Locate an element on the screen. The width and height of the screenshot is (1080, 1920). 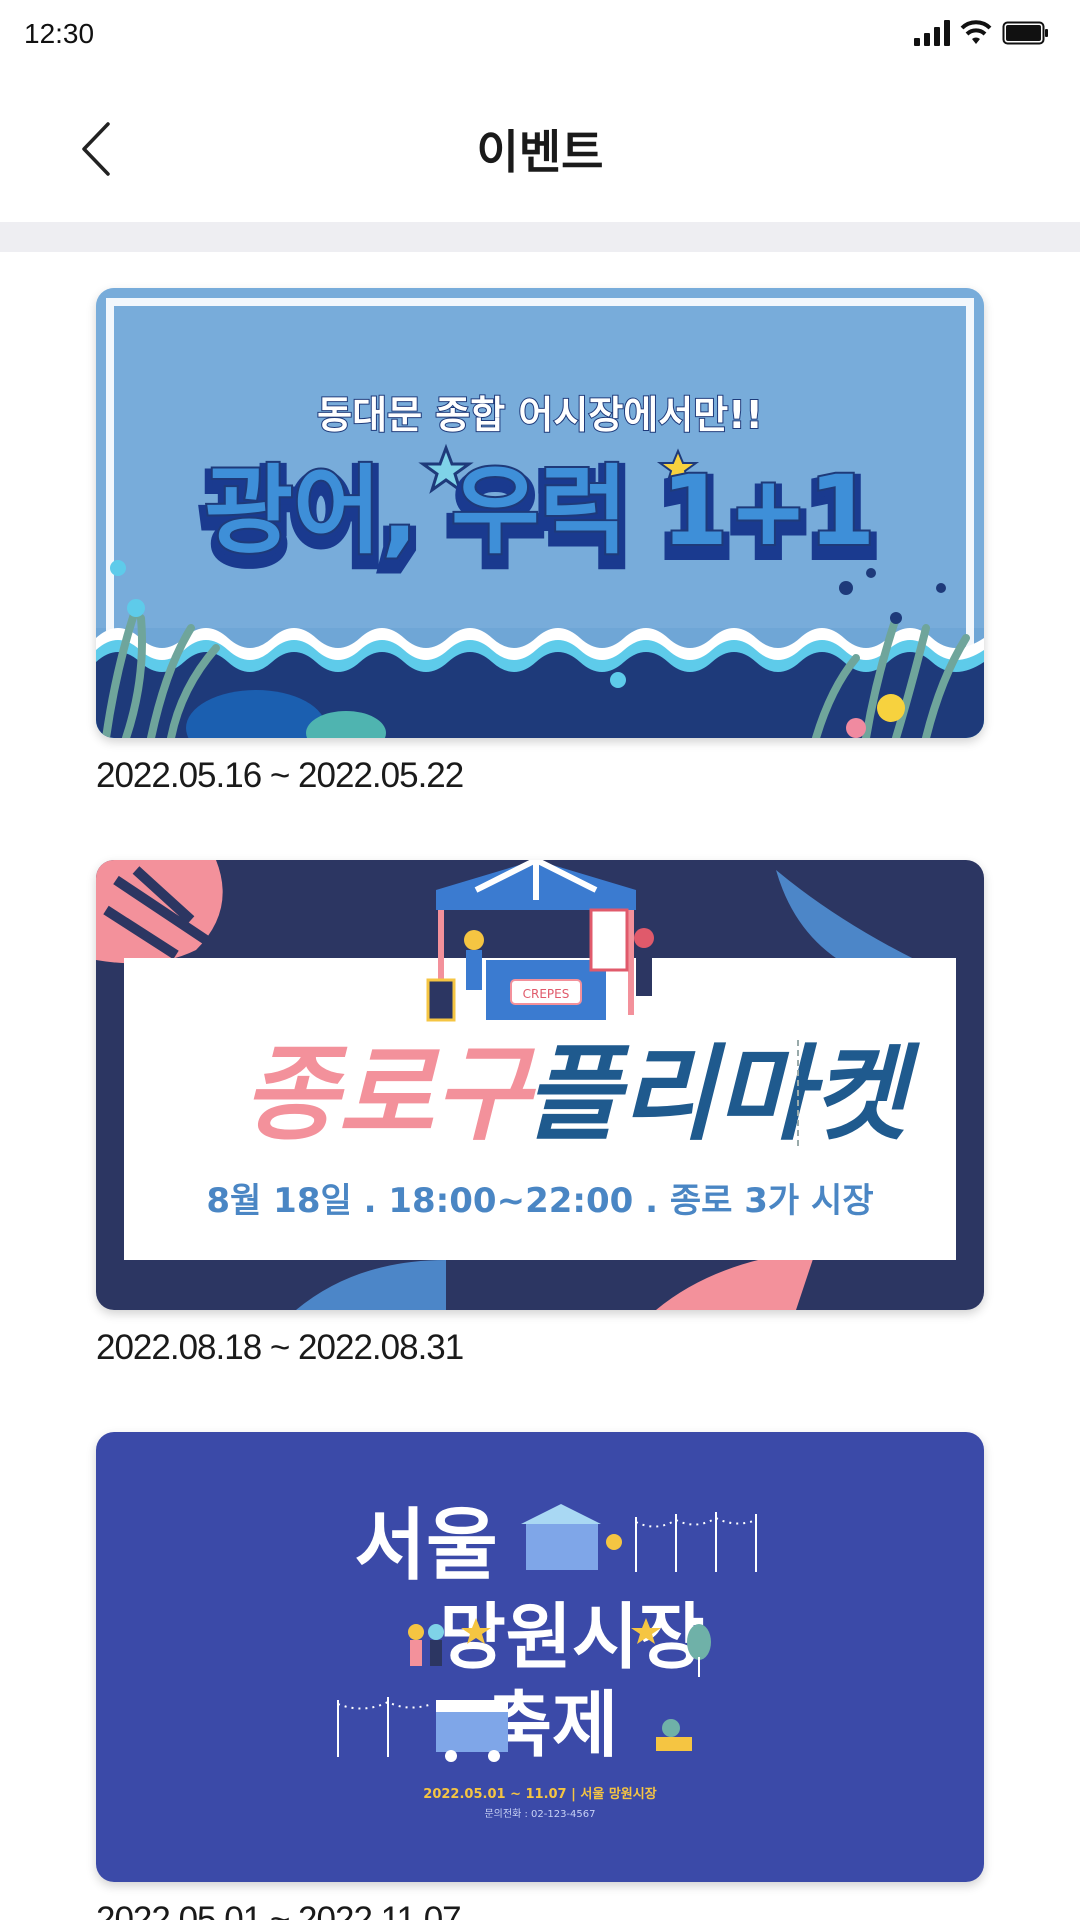
signal-icon is located at coordinates (932, 33).